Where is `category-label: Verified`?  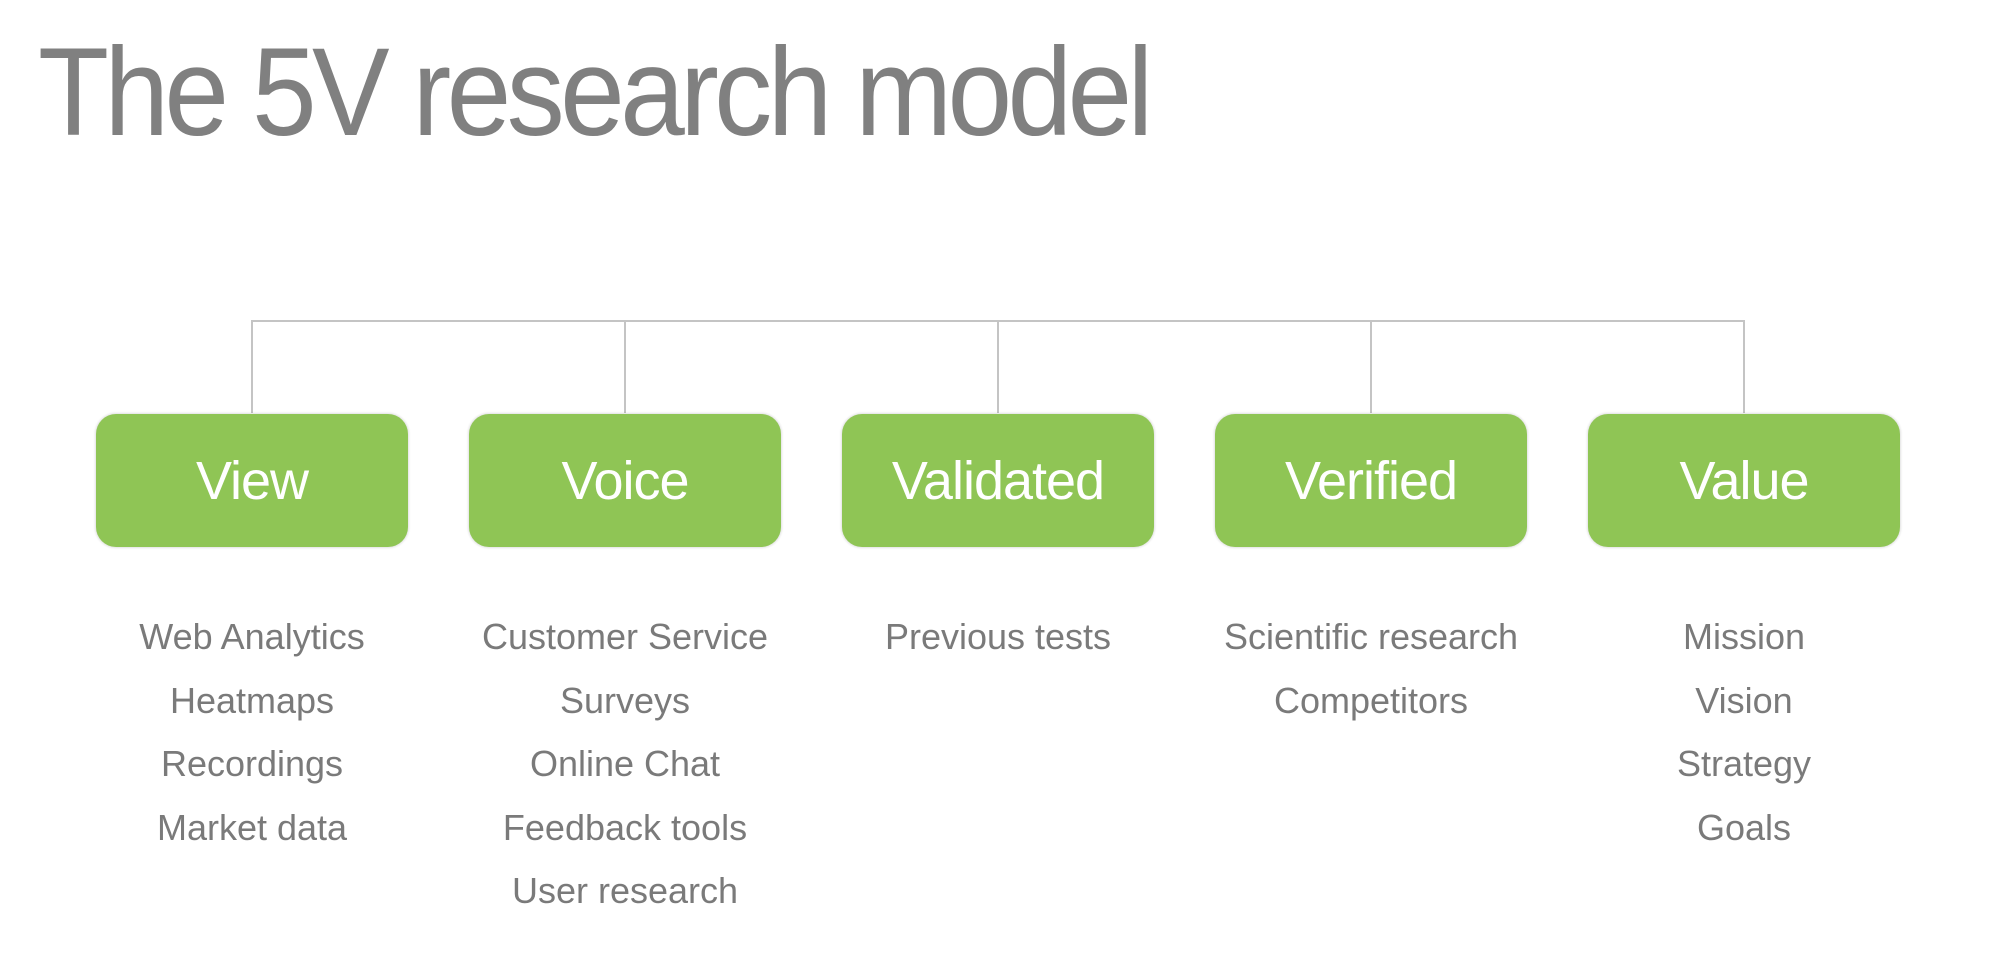 category-label: Verified is located at coordinates (1371, 480).